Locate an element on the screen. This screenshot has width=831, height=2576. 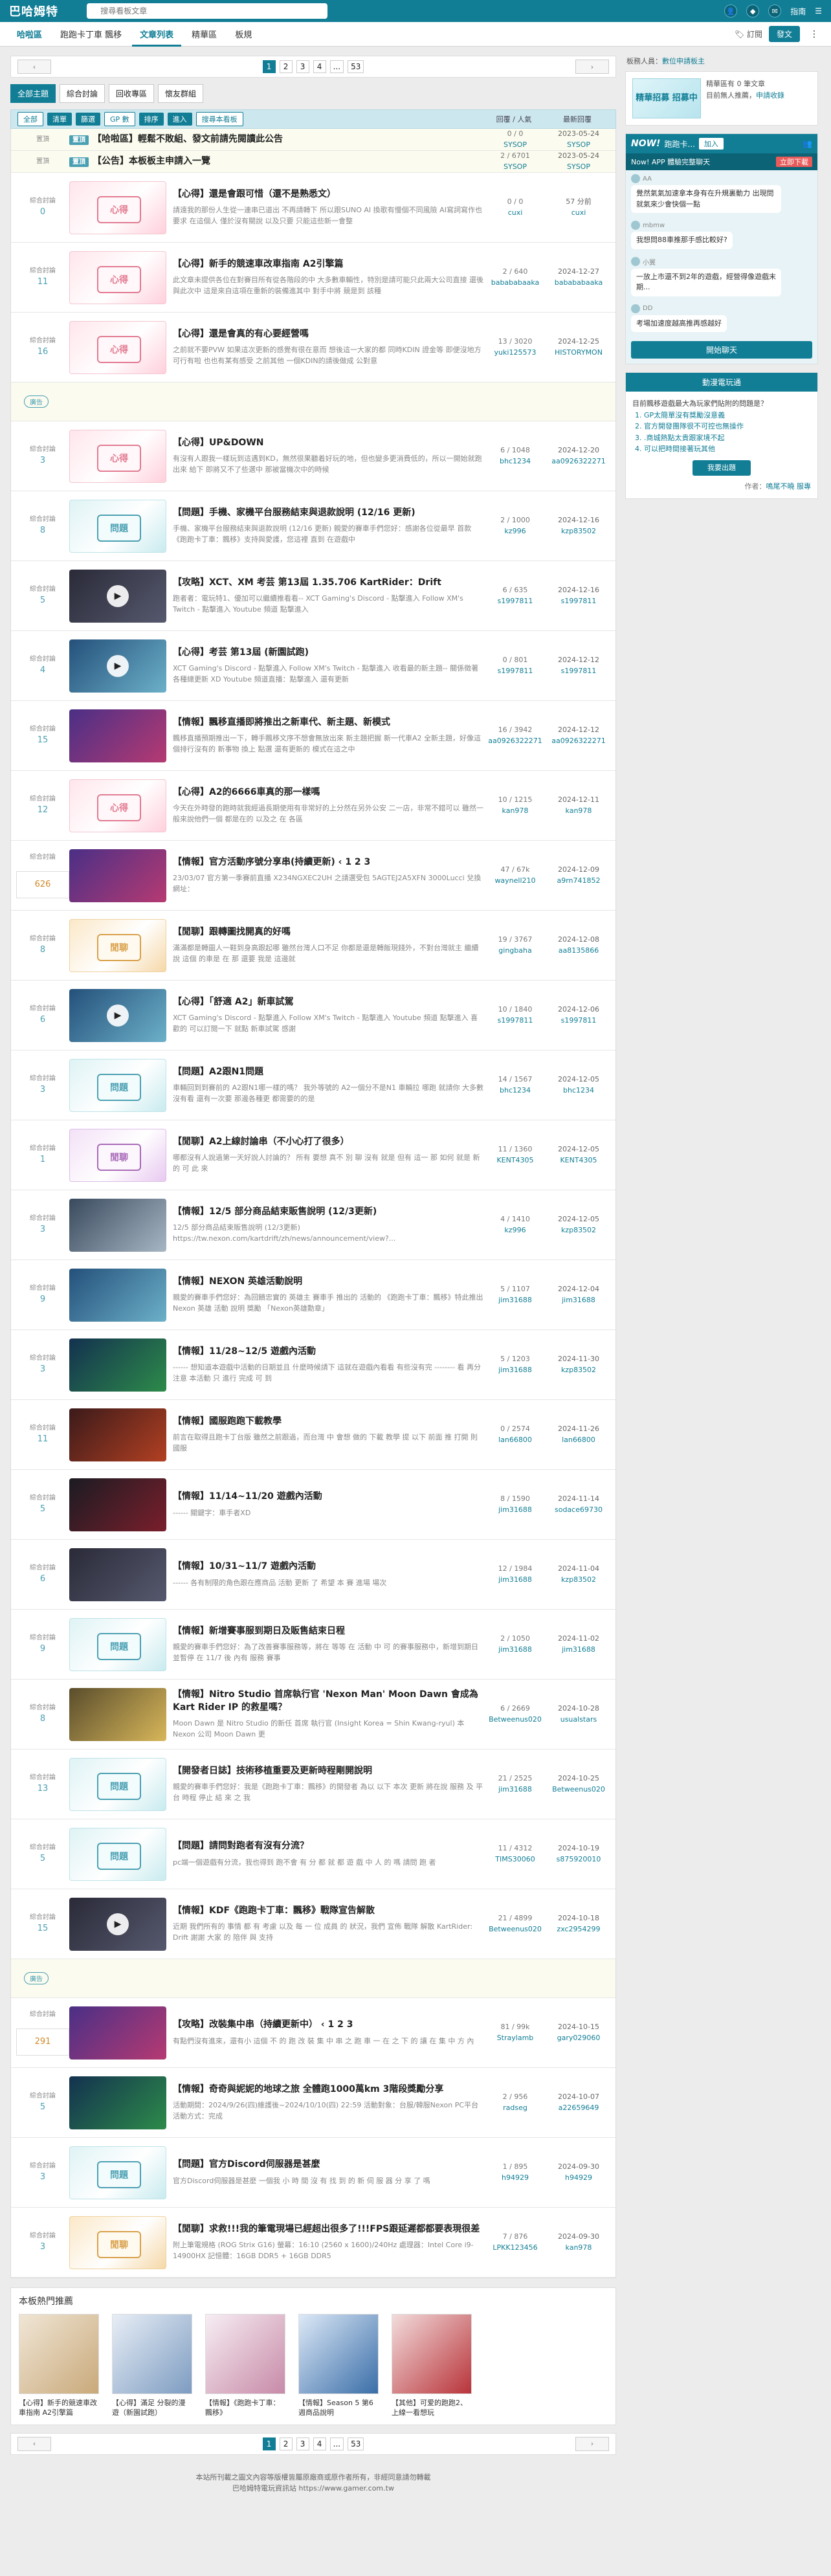
hot-item-title: 【心得】新手的競速車改車指南 A2引擎篇 is located at coordinates (59, 2408).